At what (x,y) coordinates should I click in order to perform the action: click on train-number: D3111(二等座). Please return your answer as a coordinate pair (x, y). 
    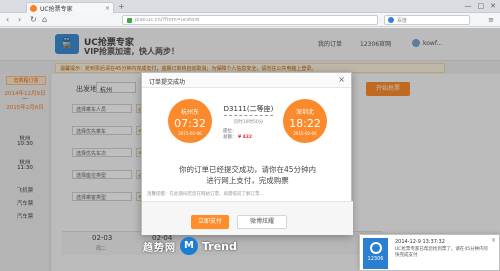
    Looking at the image, I should click on (248, 109).